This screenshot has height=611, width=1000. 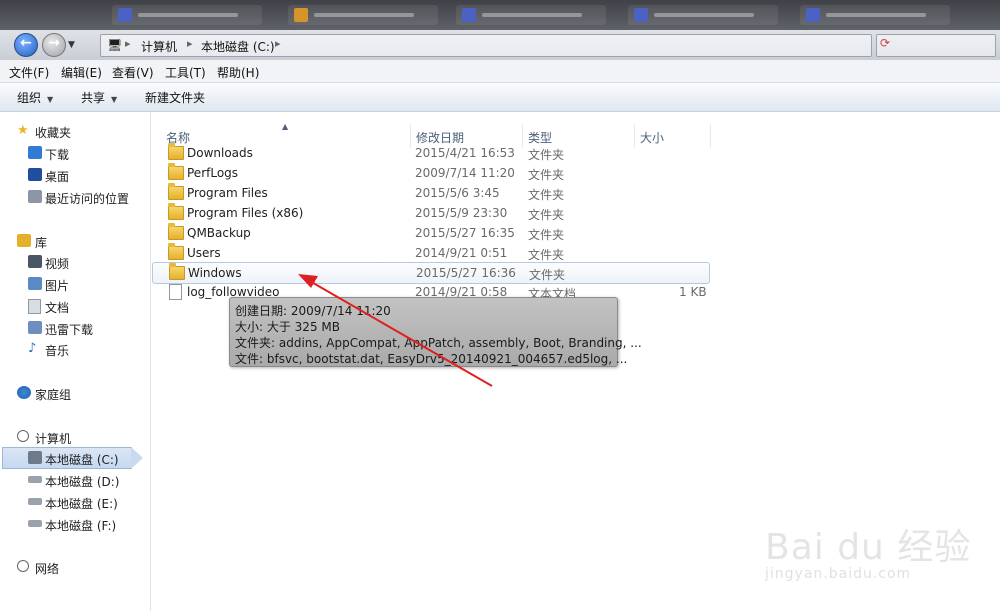 I want to click on watermark-url: jingyan.baidu.com, so click(x=838, y=574).